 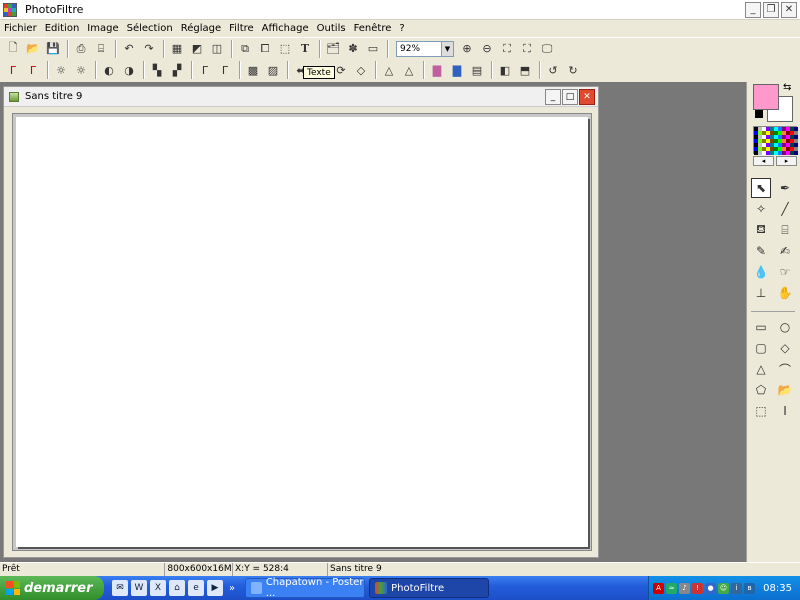 What do you see at coordinates (547, 49) in the screenshot?
I see `monitor-icon: 🖵` at bounding box center [547, 49].